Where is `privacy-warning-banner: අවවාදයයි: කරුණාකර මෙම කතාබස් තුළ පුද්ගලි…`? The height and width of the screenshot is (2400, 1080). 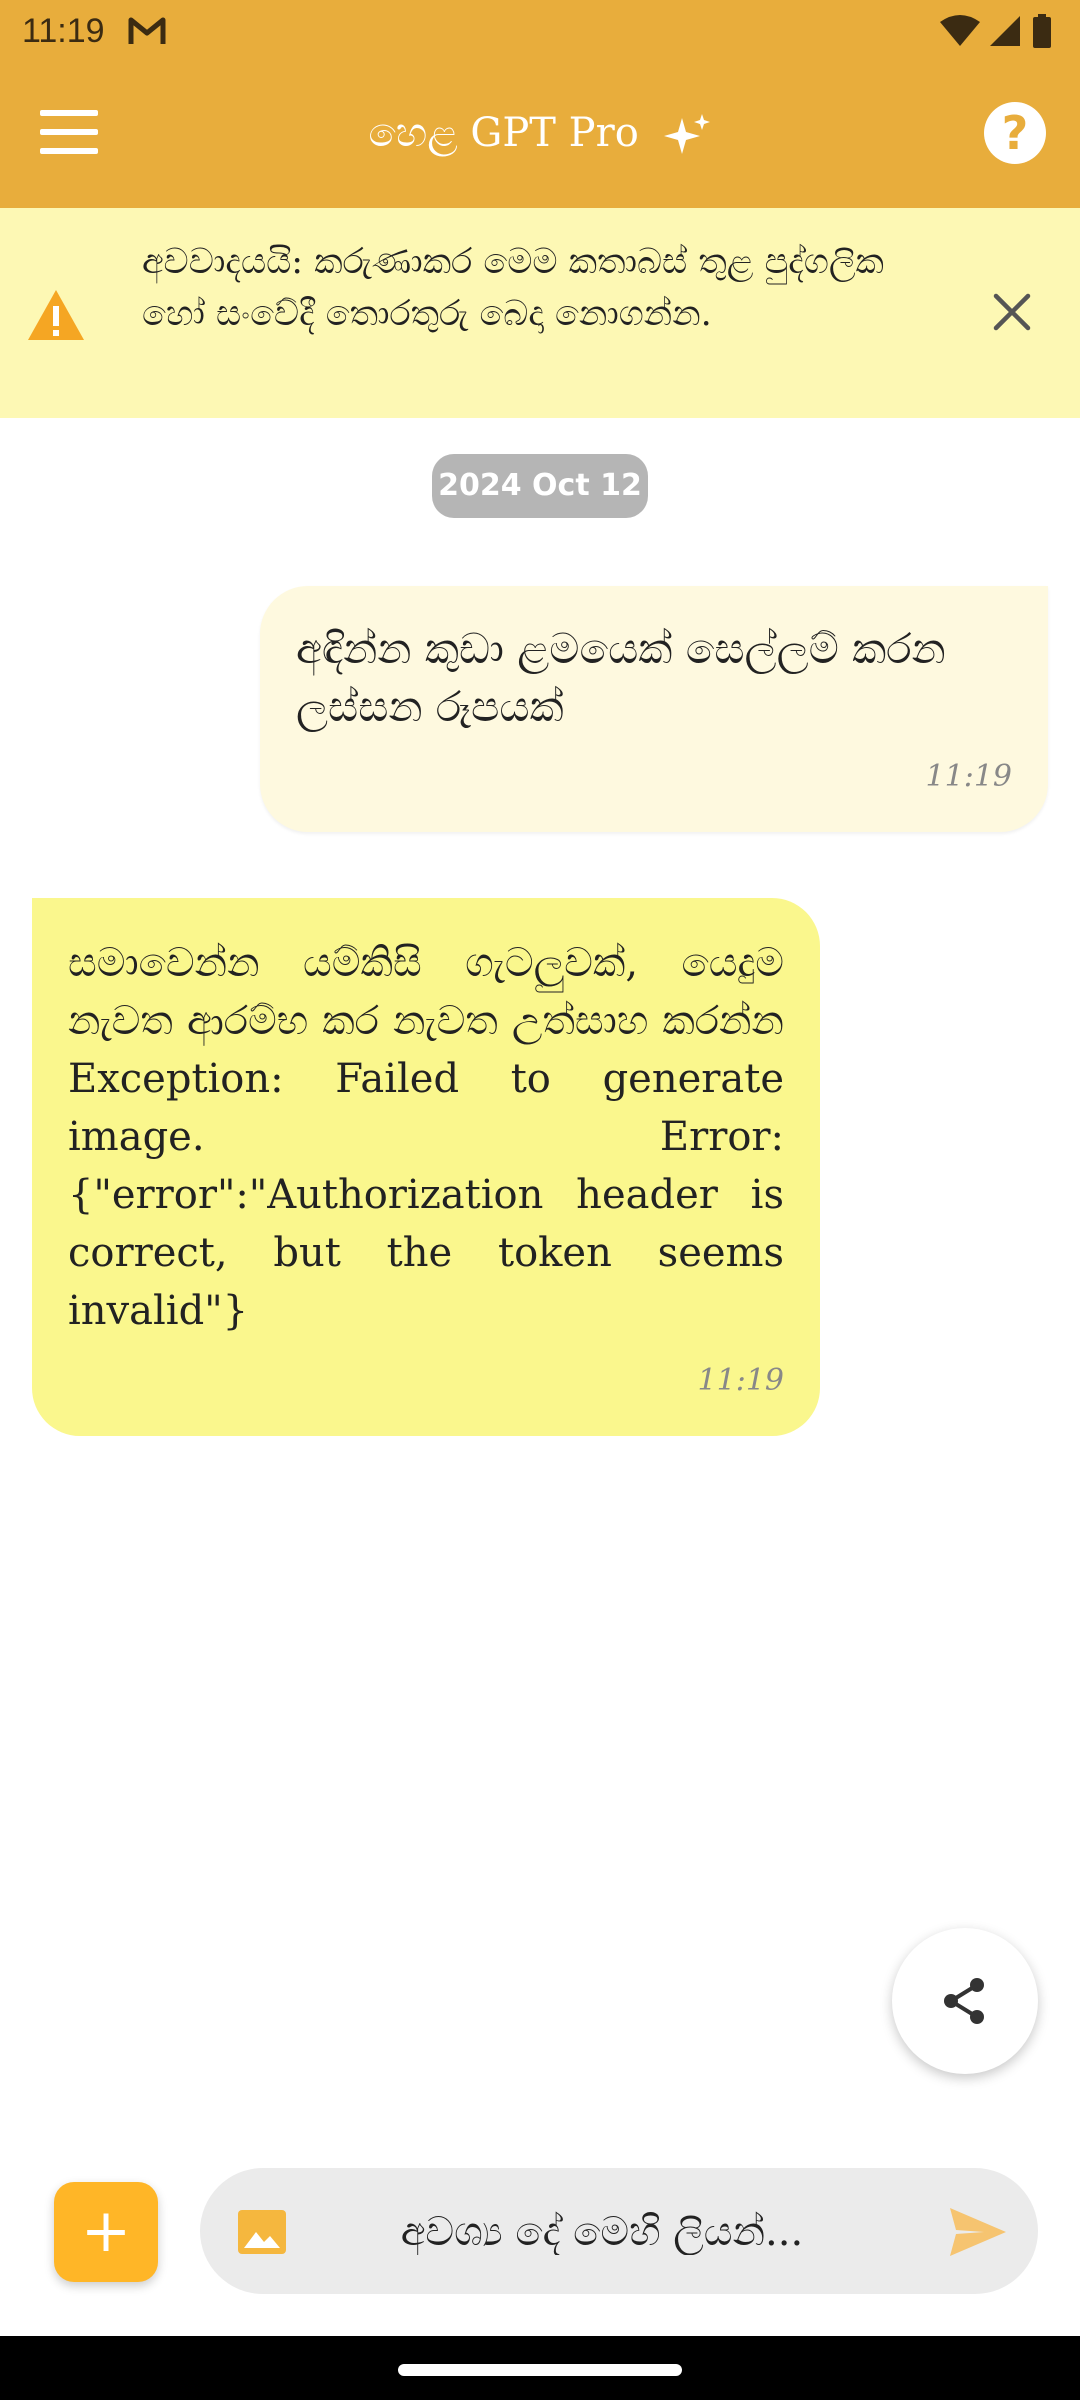 privacy-warning-banner: අවවාදයයි: කරුණාකර මෙම කතාබස් තුළ පුද්ගලි… is located at coordinates (540, 313).